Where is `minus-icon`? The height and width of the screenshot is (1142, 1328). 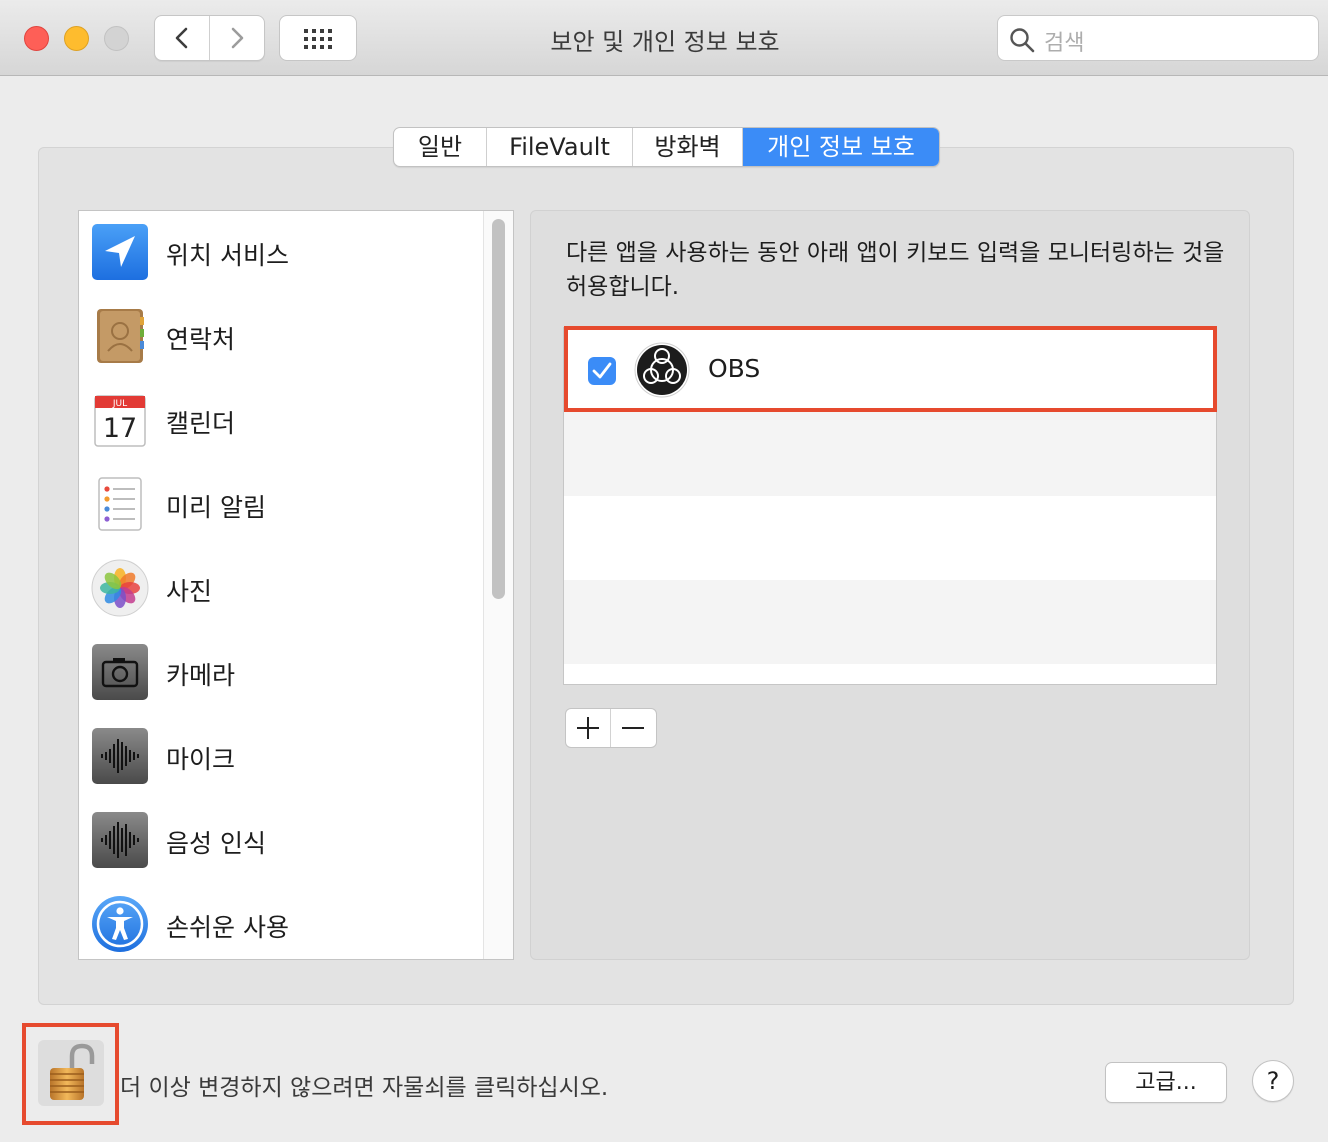
minus-icon is located at coordinates (633, 728).